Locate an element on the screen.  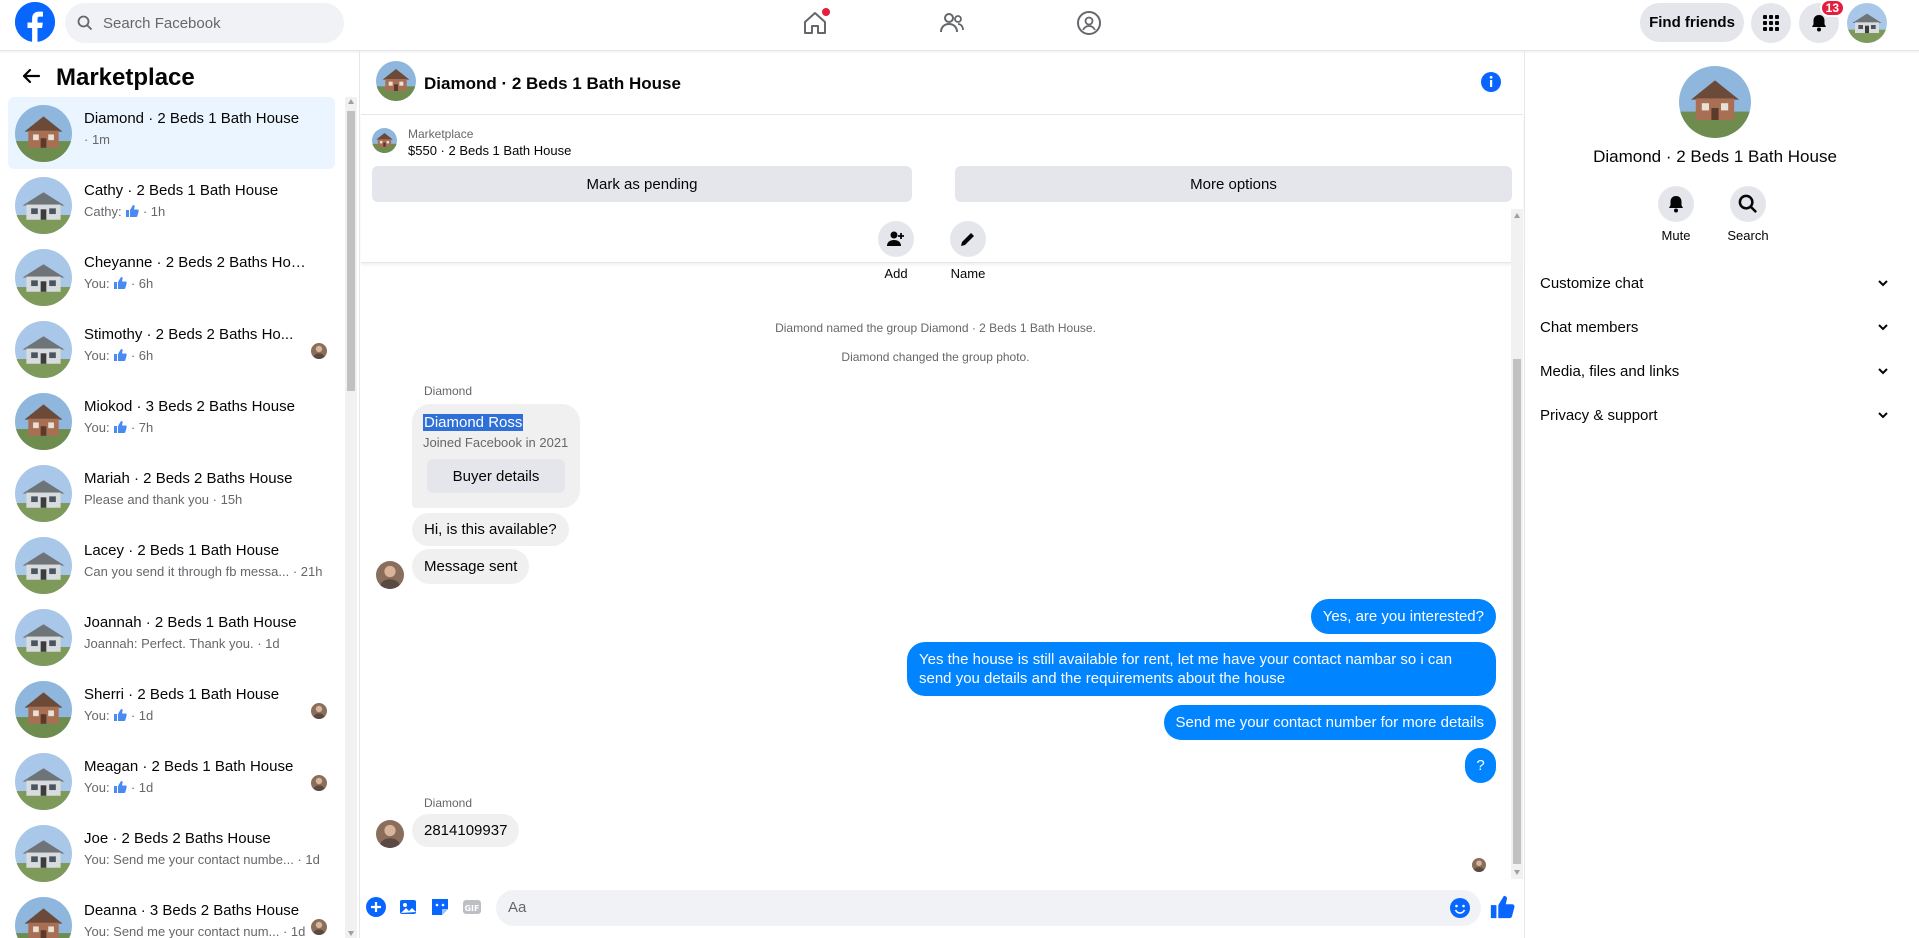
facebook-logo-icon is located at coordinates (35, 22).